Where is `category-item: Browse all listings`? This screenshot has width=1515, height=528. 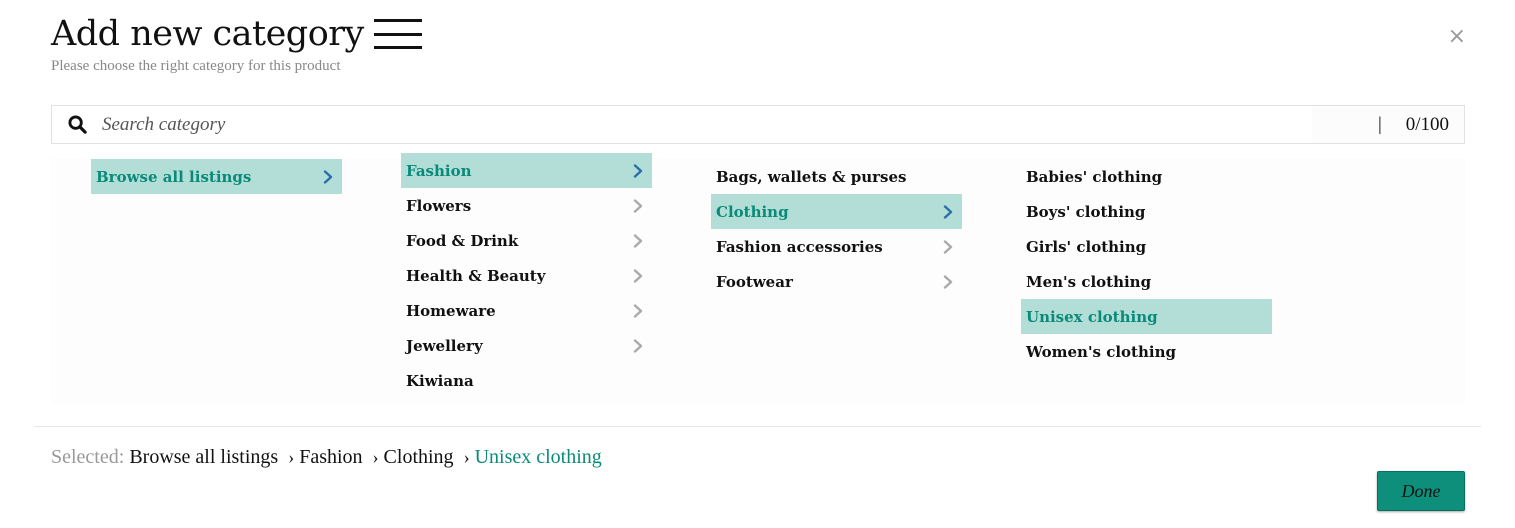 category-item: Browse all listings is located at coordinates (216, 176).